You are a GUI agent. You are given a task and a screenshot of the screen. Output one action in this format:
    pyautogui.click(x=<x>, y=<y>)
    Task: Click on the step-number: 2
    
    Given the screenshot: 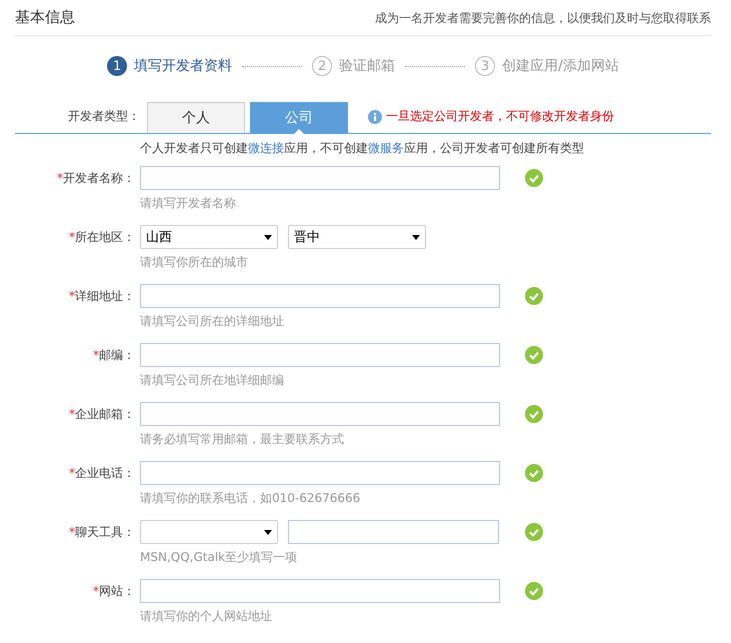 What is the action you would take?
    pyautogui.click(x=322, y=66)
    